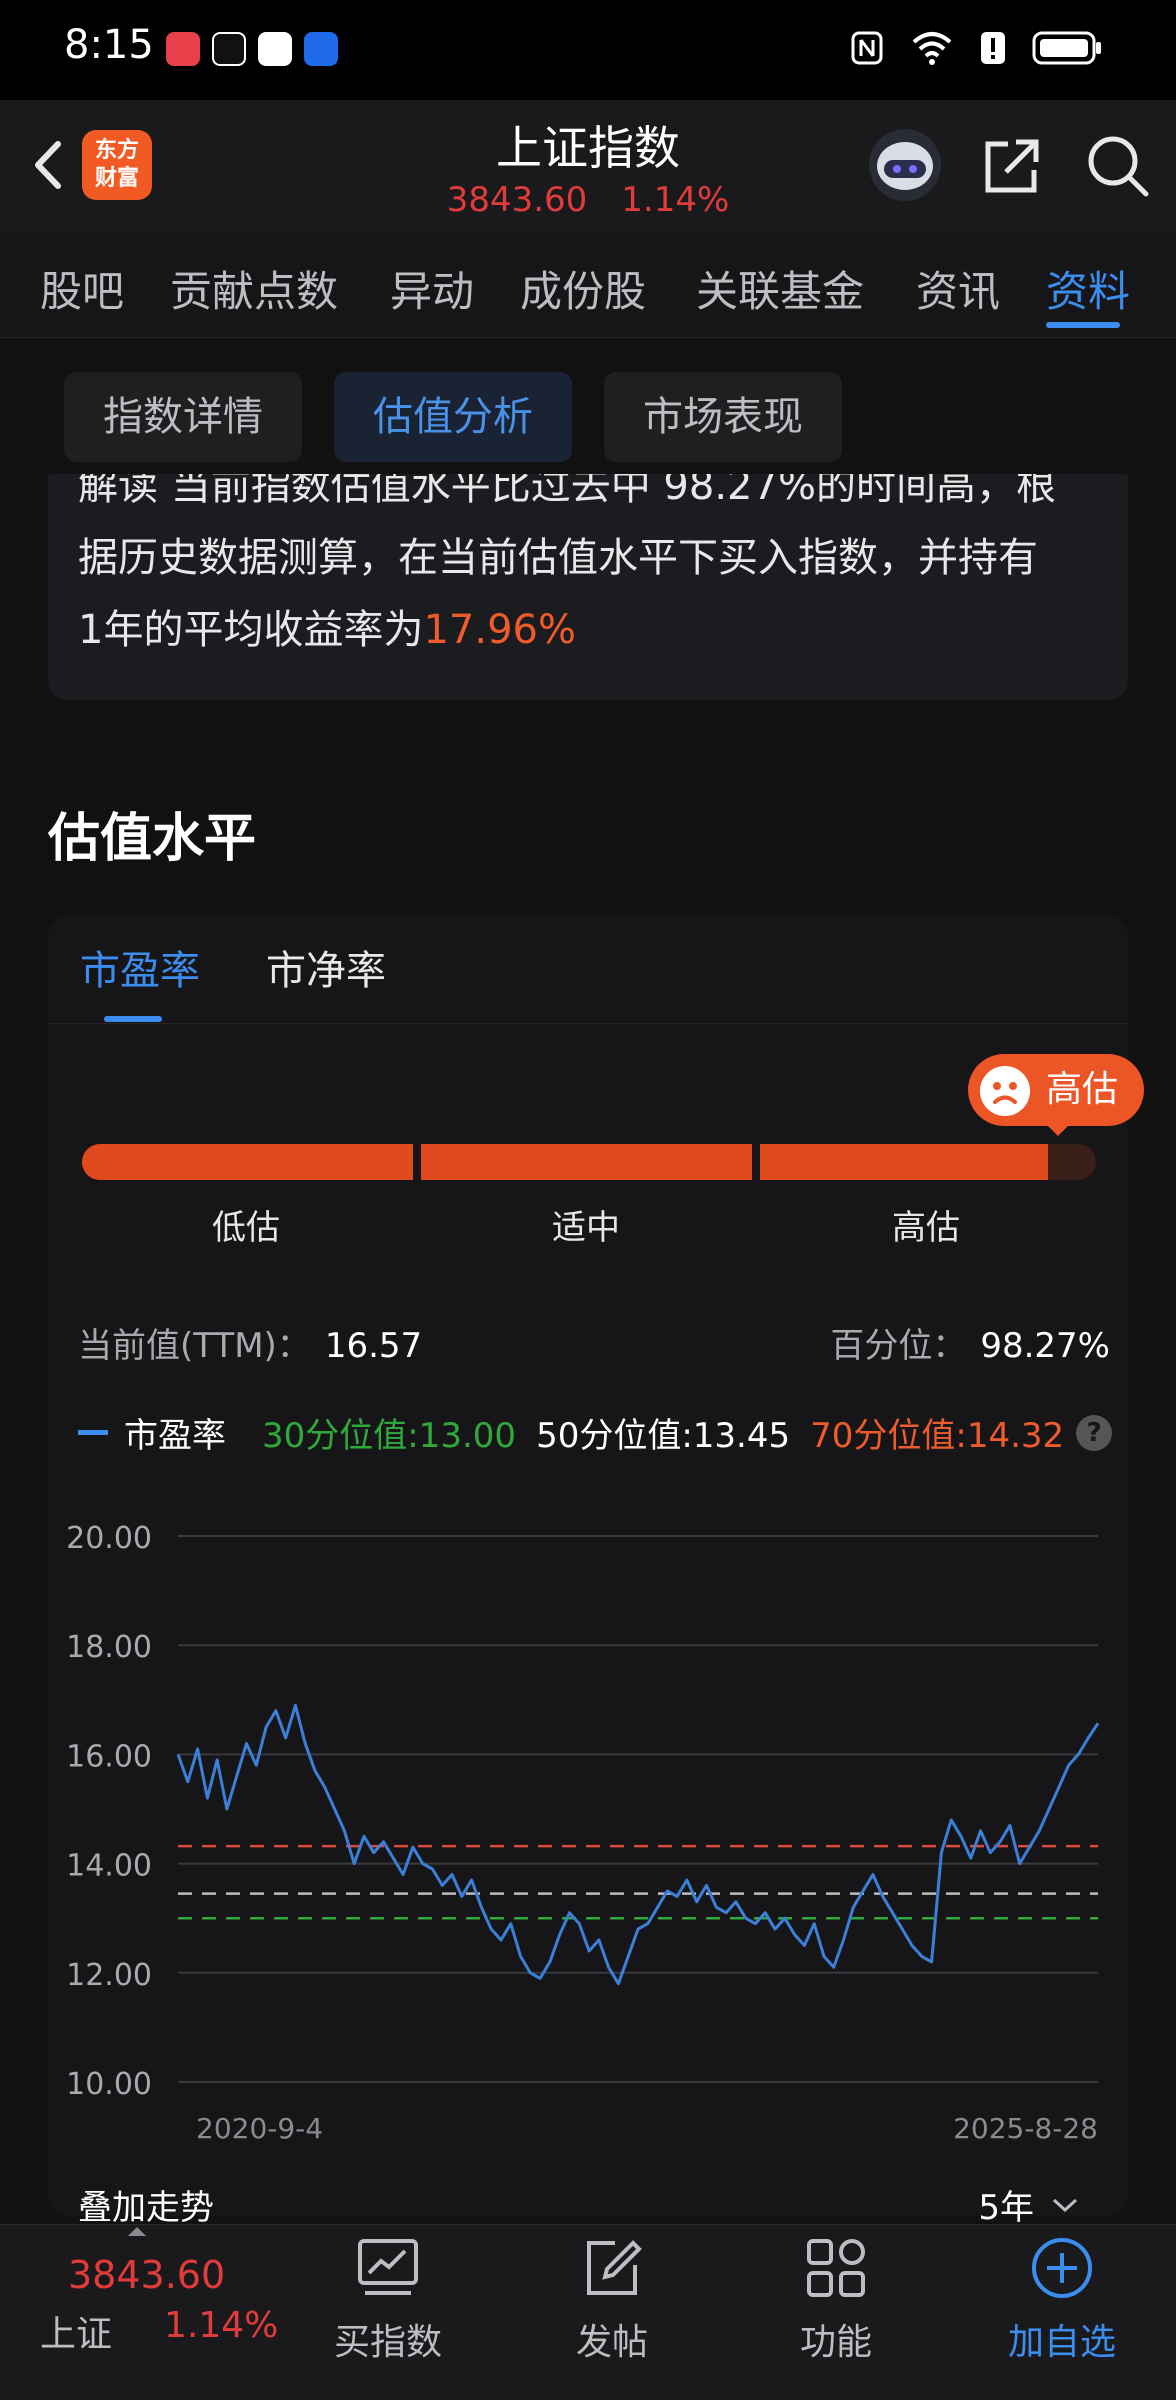  I want to click on tab-profile: 资料, so click(1088, 288).